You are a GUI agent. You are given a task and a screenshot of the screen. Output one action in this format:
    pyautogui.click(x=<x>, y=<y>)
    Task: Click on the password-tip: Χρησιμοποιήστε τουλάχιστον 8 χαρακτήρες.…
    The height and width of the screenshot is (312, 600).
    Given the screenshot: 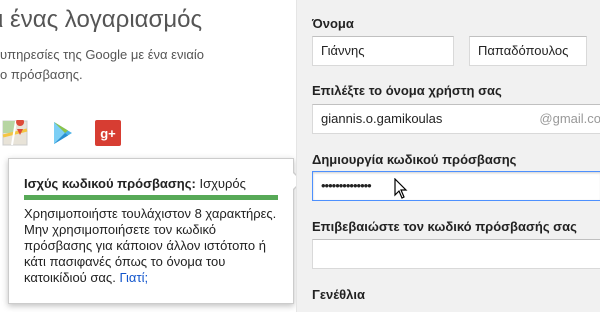 What is the action you would take?
    pyautogui.click(x=155, y=246)
    